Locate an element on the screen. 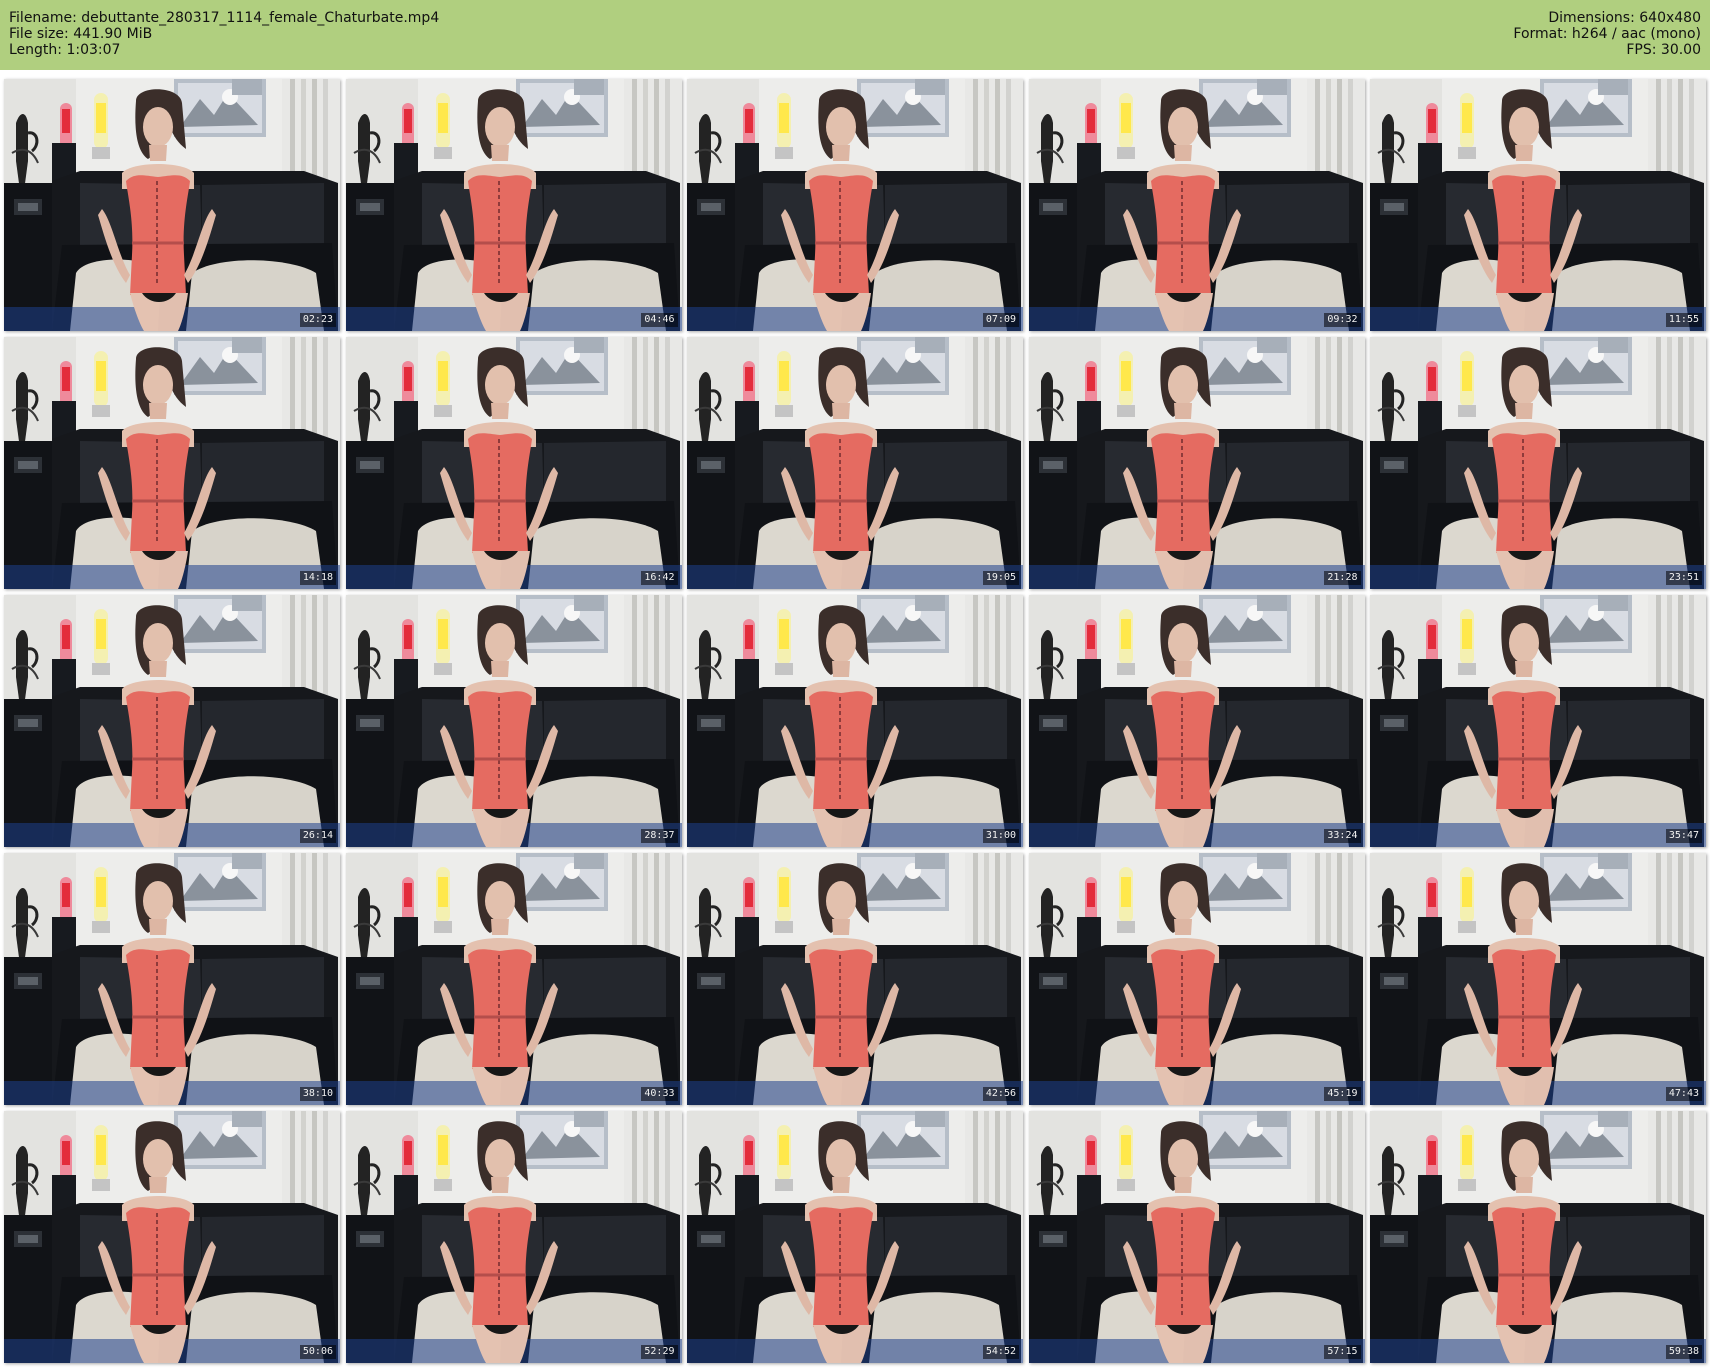  video-thumbnail: 11:55 is located at coordinates (1538, 205).